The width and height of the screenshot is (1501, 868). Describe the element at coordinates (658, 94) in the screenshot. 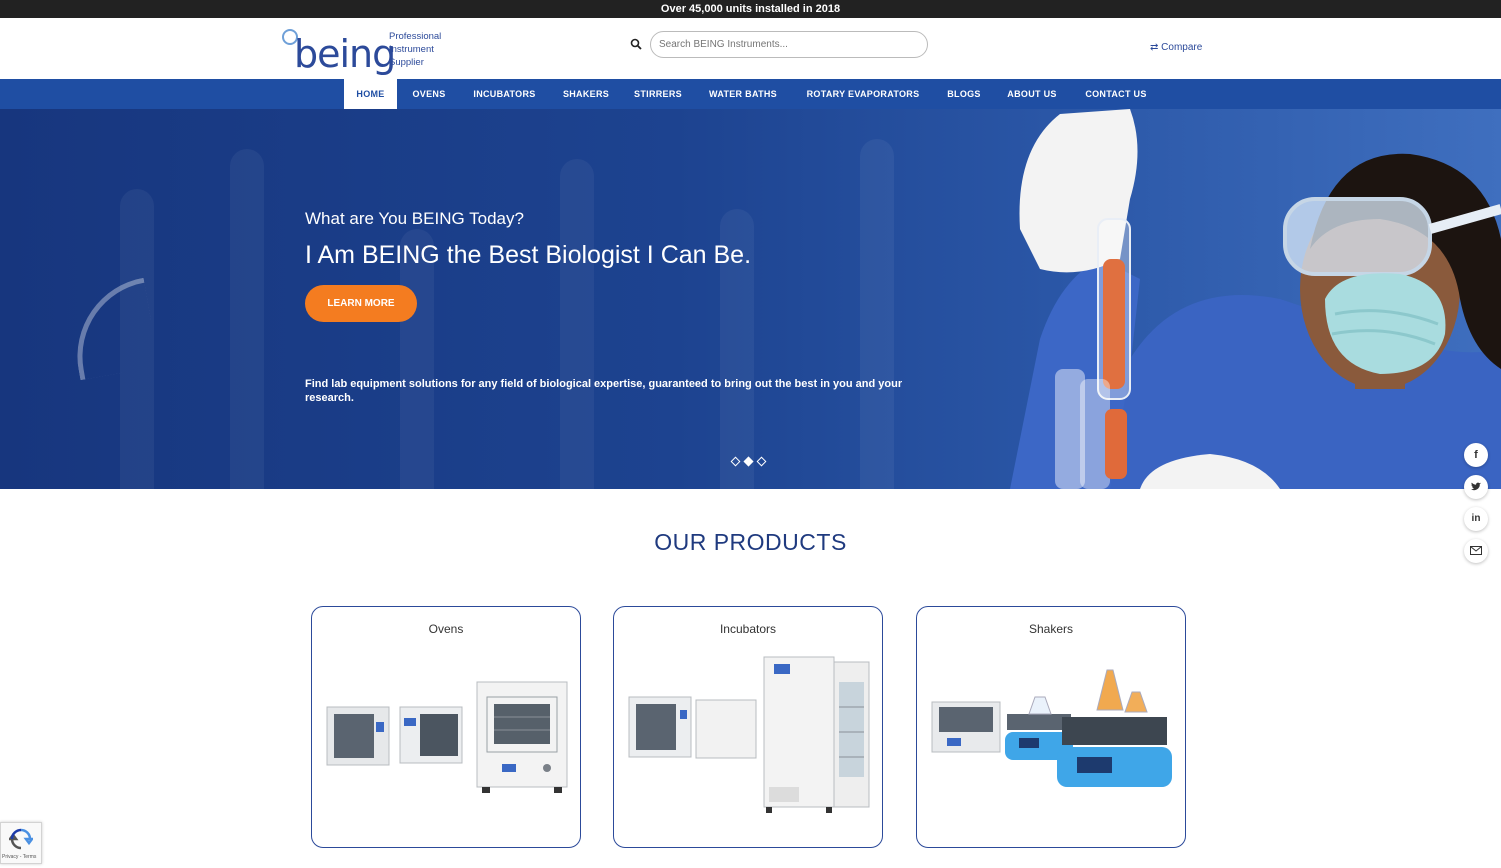

I see `nav-item-stirrers: STIRRERS` at that location.